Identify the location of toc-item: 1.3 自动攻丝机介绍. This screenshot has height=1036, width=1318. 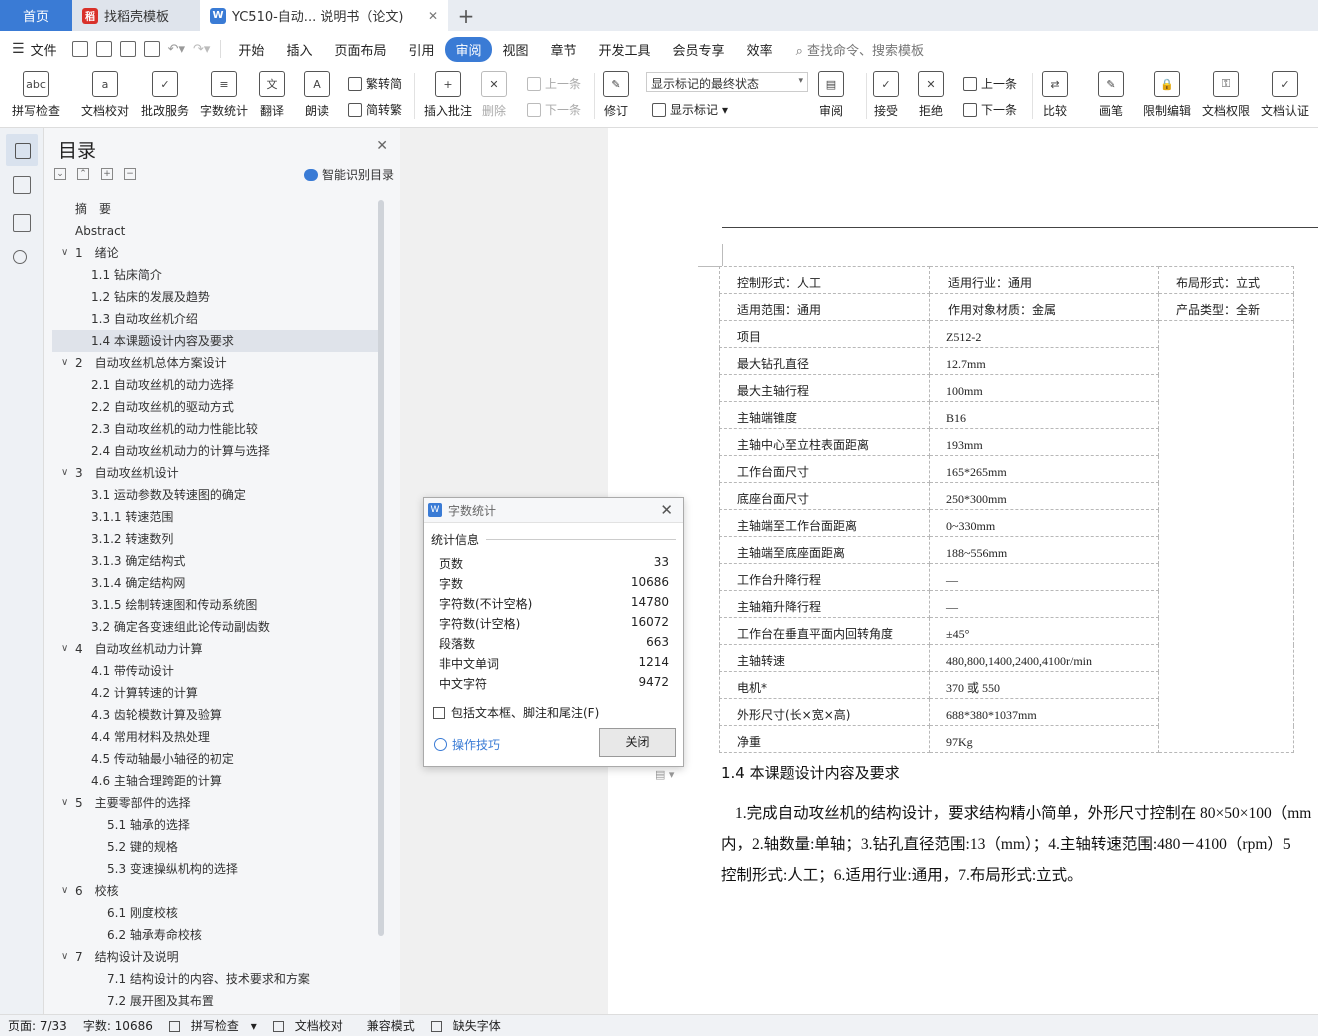
(215, 319).